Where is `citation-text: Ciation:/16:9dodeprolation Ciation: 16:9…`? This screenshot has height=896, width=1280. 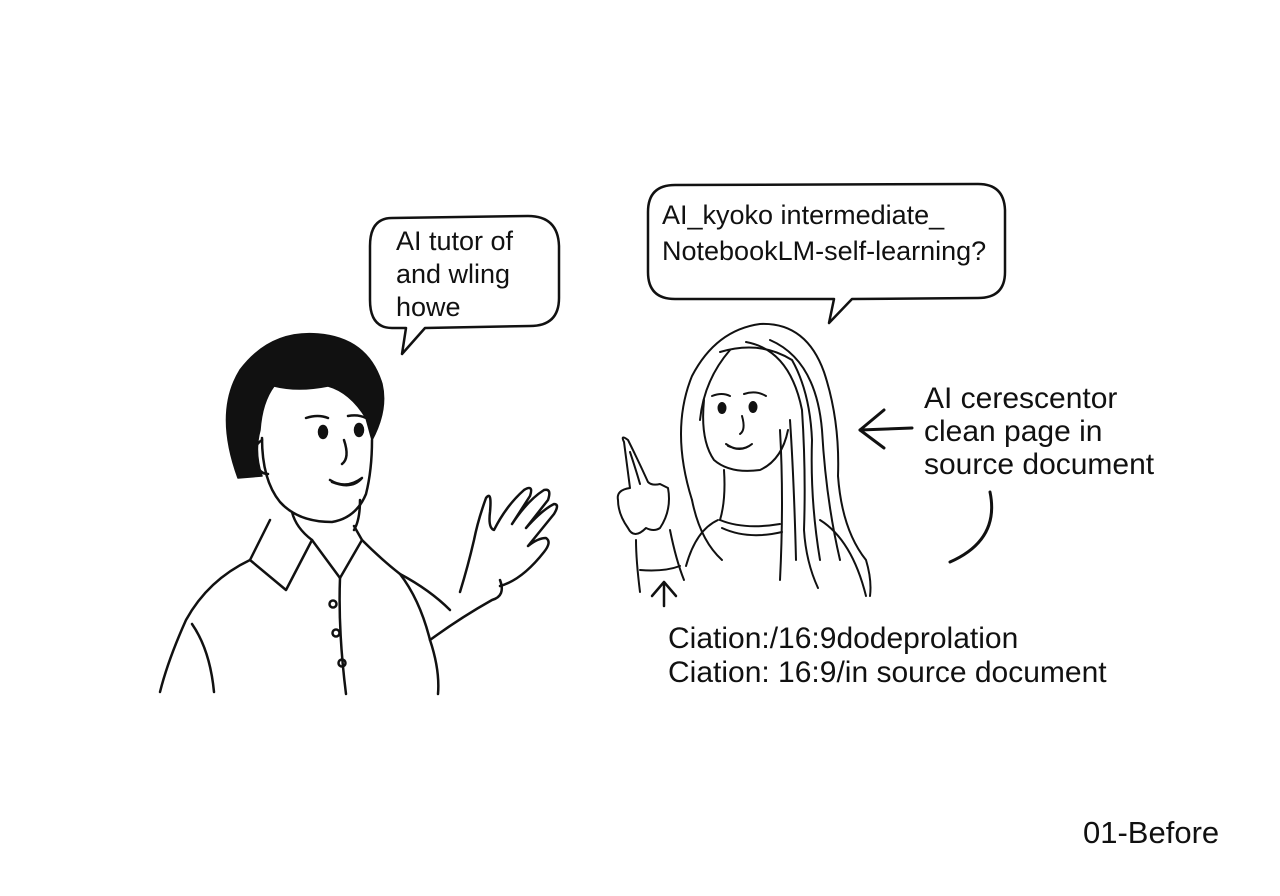
citation-text: Ciation:/16:9dodeprolation Ciation: 16:9… is located at coordinates (887, 658).